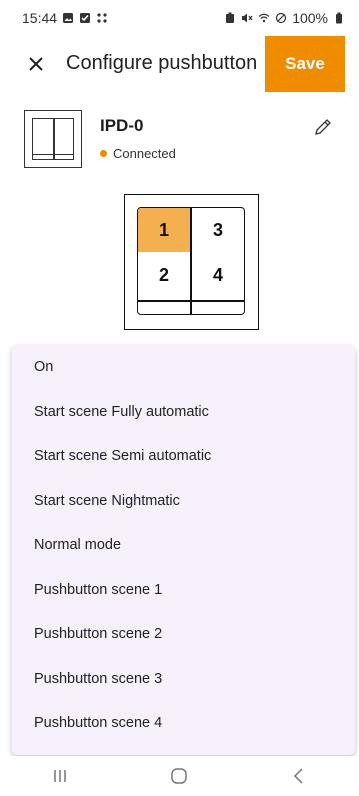 This screenshot has height=796, width=359. What do you see at coordinates (85, 18) in the screenshot?
I see `check-square-icon` at bounding box center [85, 18].